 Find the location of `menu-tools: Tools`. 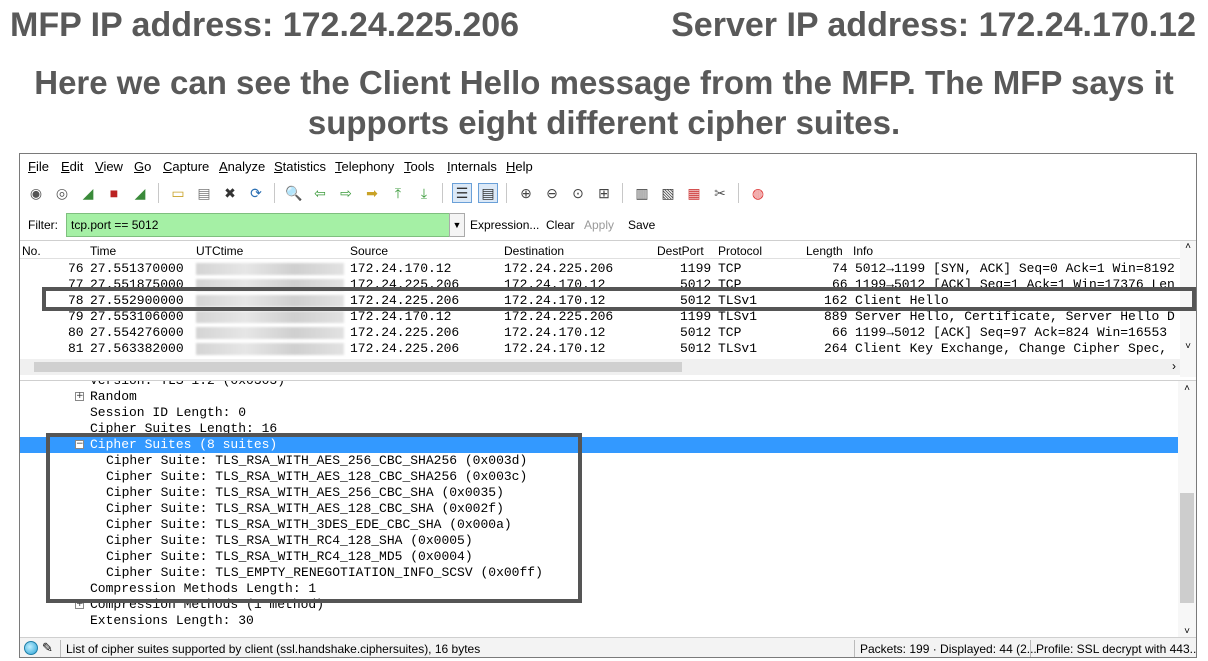

menu-tools: Tools is located at coordinates (419, 166).